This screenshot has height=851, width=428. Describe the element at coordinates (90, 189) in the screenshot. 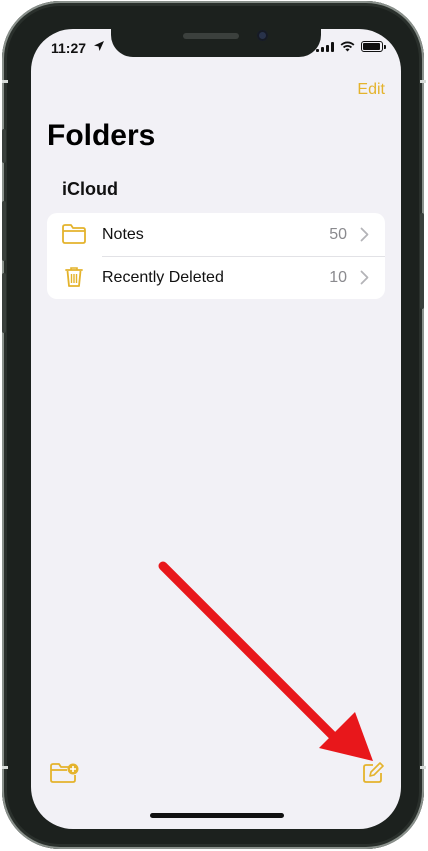

I see `section-header-icloud: iCloud` at that location.